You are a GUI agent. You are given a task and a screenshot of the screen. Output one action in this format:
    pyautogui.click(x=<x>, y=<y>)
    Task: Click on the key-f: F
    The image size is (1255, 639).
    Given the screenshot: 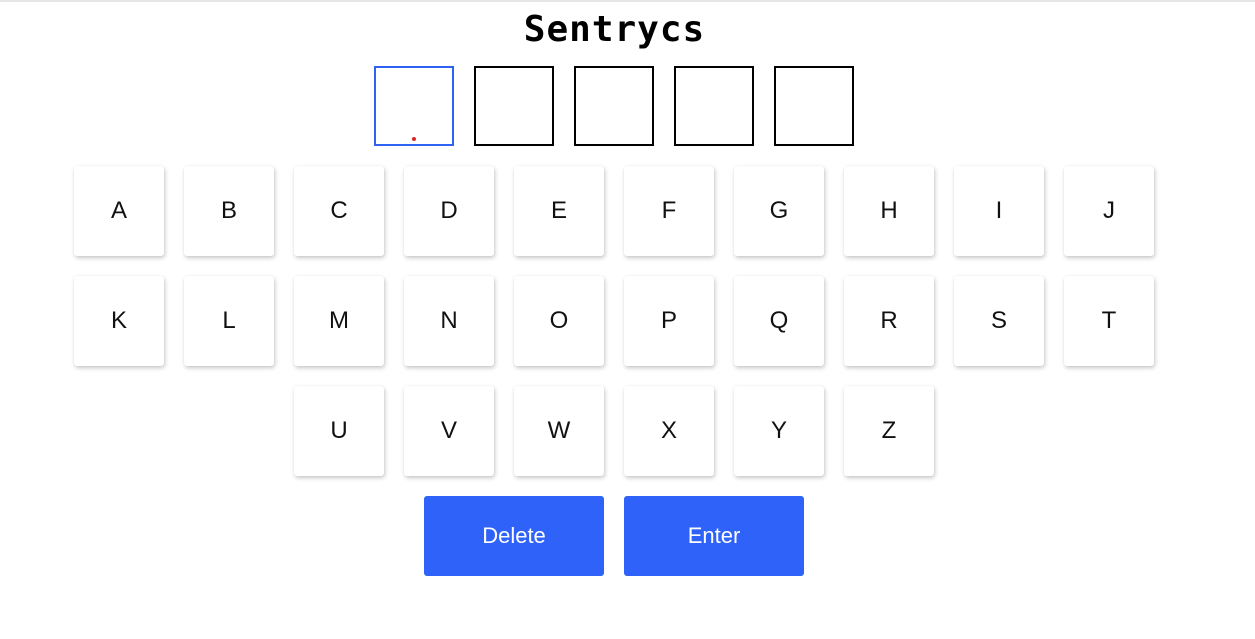 What is the action you would take?
    pyautogui.click(x=669, y=211)
    